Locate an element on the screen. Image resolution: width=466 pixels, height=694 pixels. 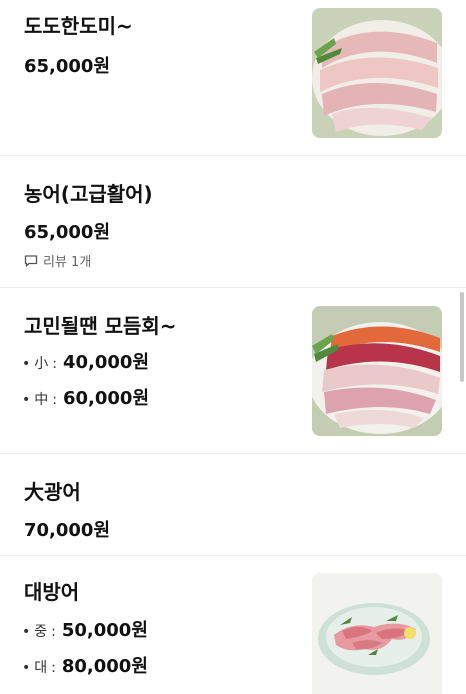
option-size: 中 is located at coordinates (41, 400).